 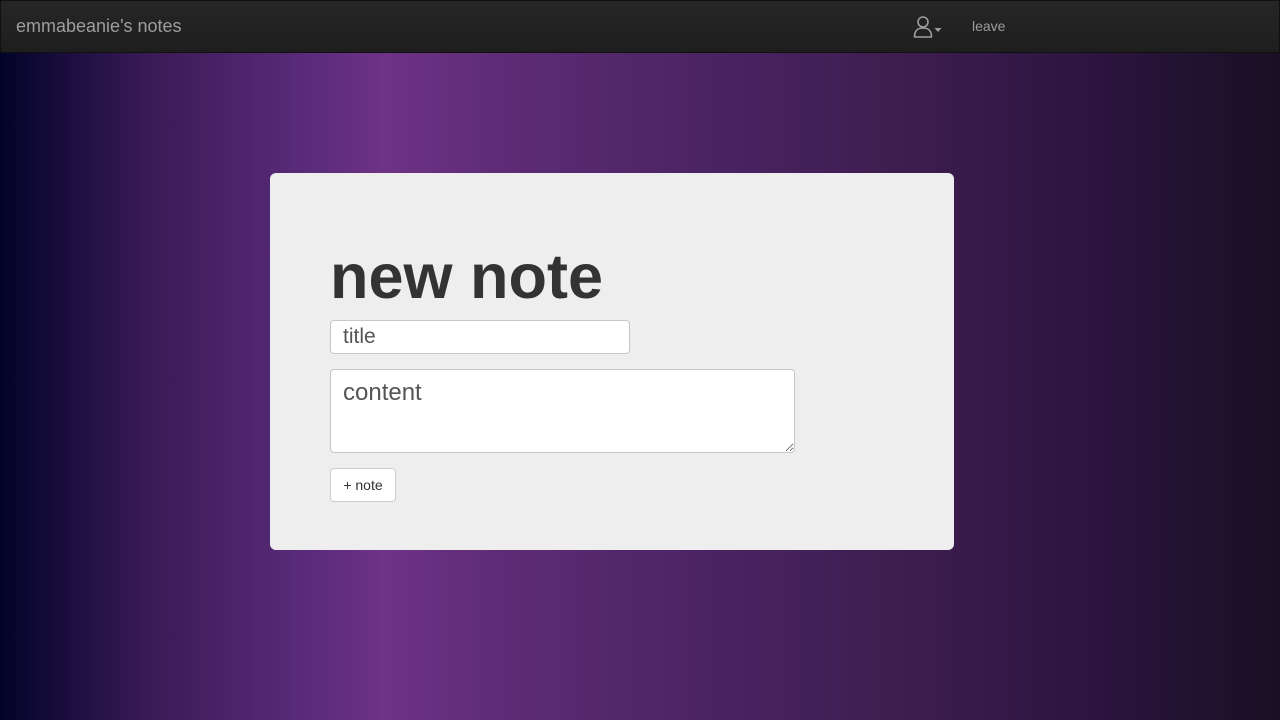 I want to click on top-navbar: emmabeanie's notes leave, so click(x=640, y=26).